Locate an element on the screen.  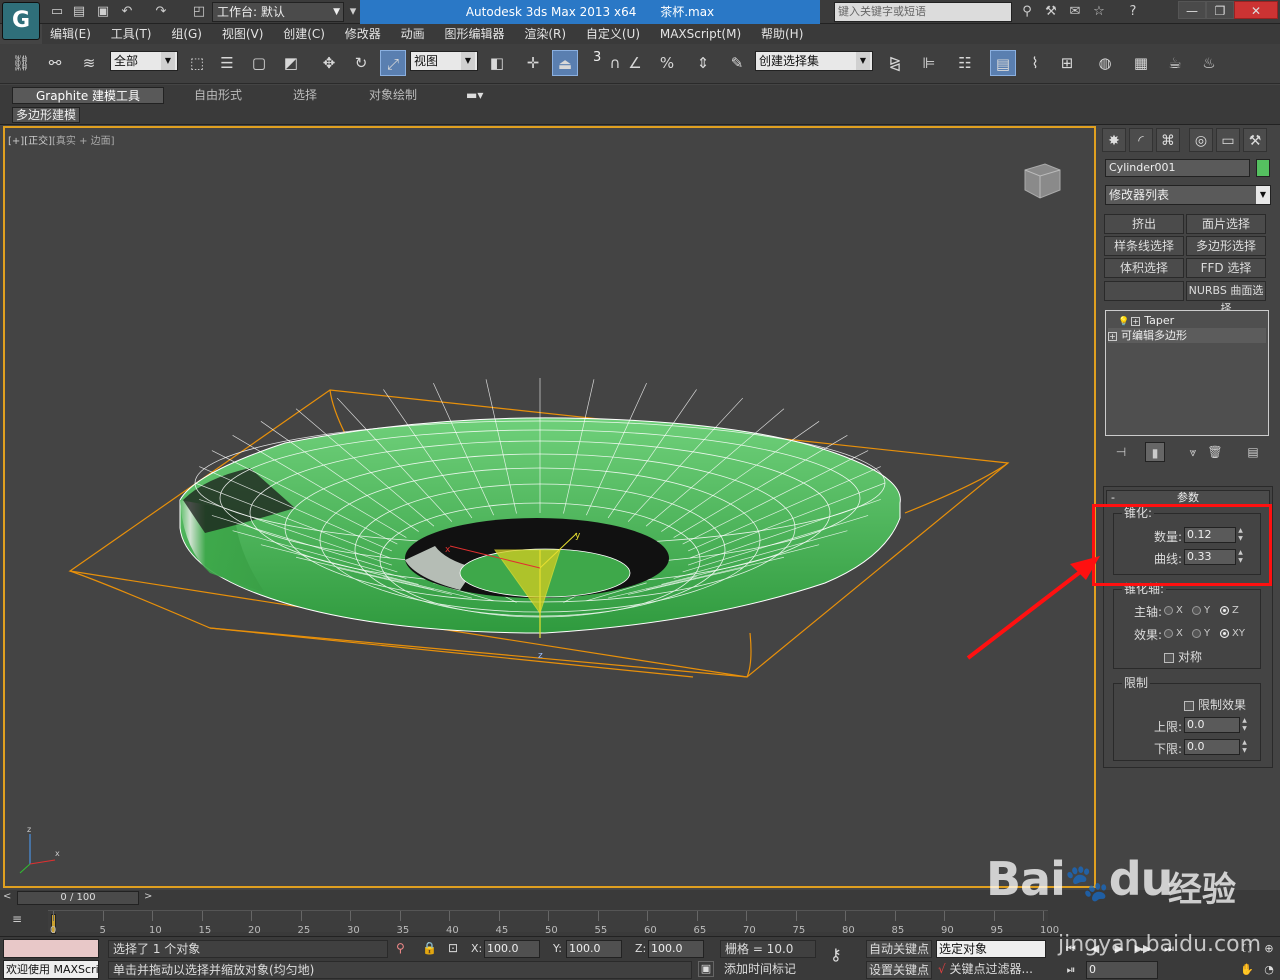
remove-modifier-icon: 🗑 is located at coordinates (1215, 452).